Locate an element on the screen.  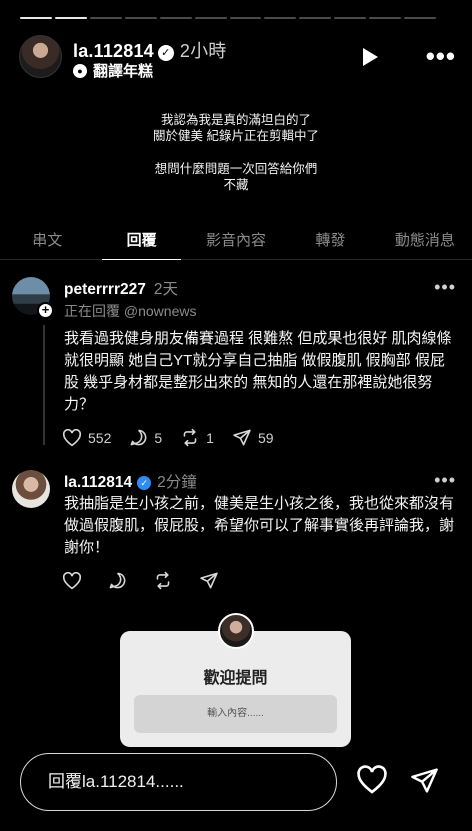
repost-button: 1 is located at coordinates (197, 437).